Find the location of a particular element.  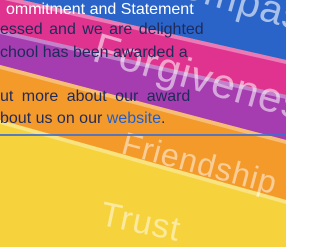

text-line-5: bout us on our website. is located at coordinates (82, 119).